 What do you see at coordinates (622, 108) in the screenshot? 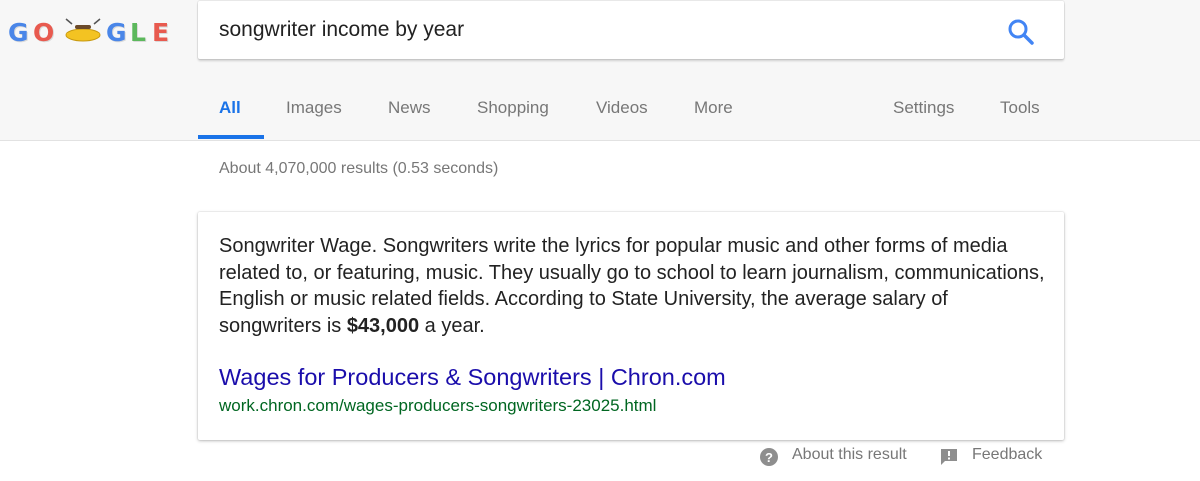
I see `tab-videos: Videos` at bounding box center [622, 108].